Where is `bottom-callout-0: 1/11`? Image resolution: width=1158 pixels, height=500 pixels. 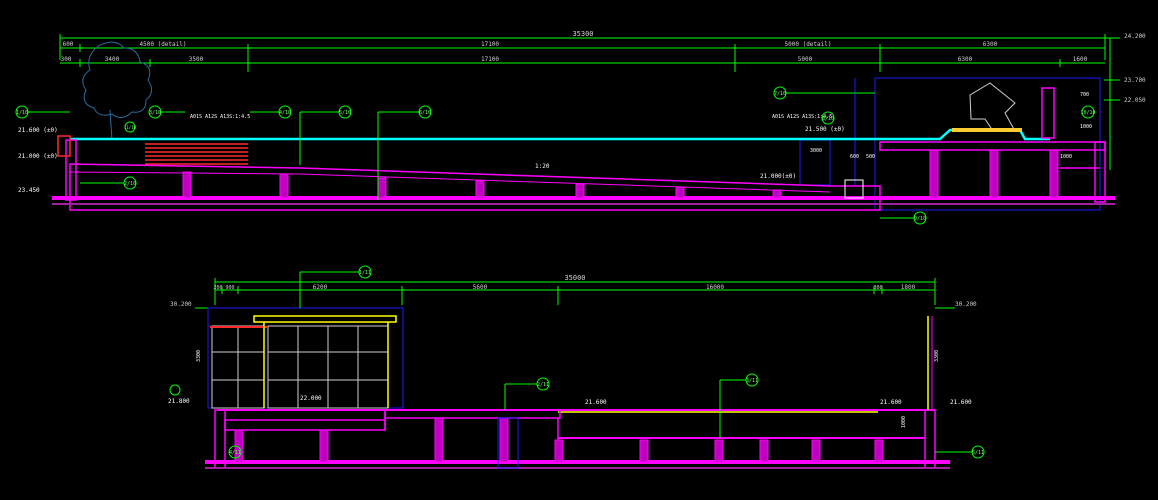 bottom-callout-0: 1/11 is located at coordinates (365, 273).